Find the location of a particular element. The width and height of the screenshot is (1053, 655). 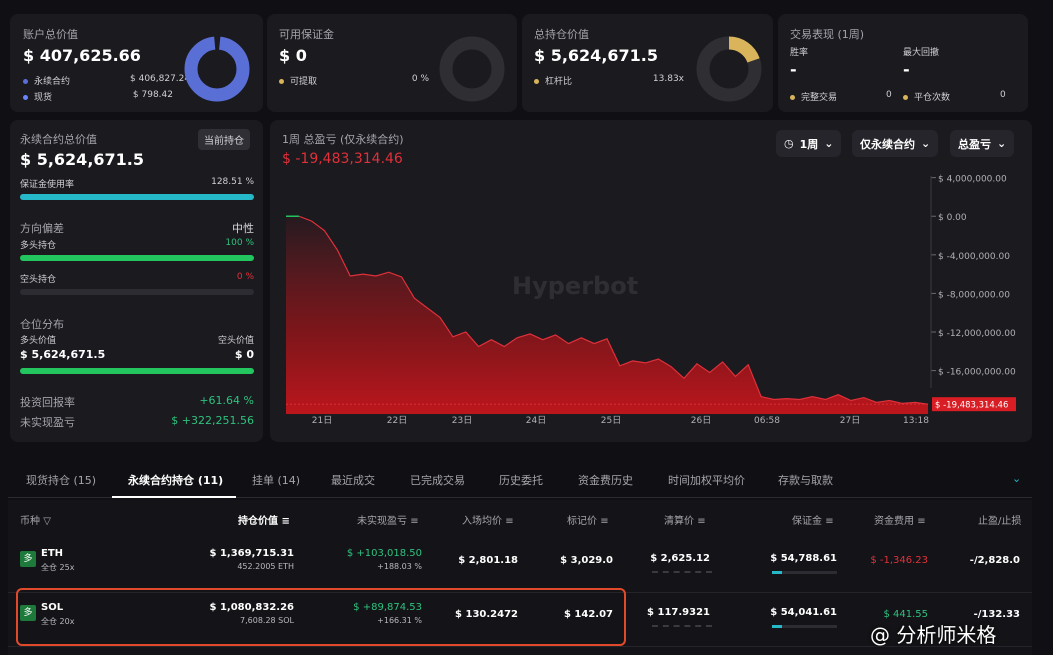

legend-perp-value: $ 406,827.24 is located at coordinates (160, 79).